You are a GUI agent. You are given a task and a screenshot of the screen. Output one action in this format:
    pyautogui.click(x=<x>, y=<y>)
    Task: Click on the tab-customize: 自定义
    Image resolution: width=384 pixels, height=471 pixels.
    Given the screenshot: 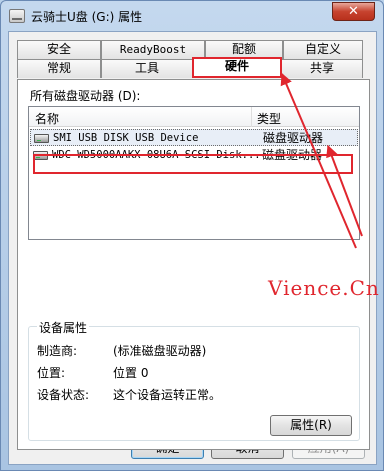 What is the action you would take?
    pyautogui.click(x=323, y=49)
    